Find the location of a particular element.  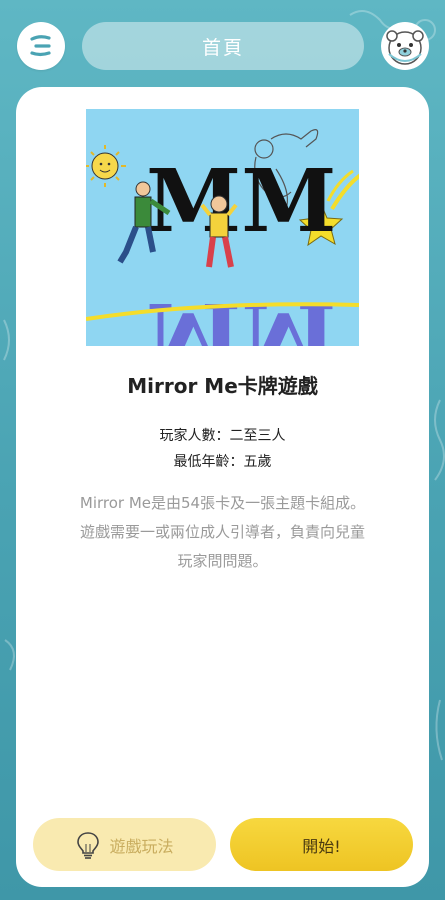

description-line: 遊戲需要一或兩位成人引導者，負責向兒童 is located at coordinates (222, 532).